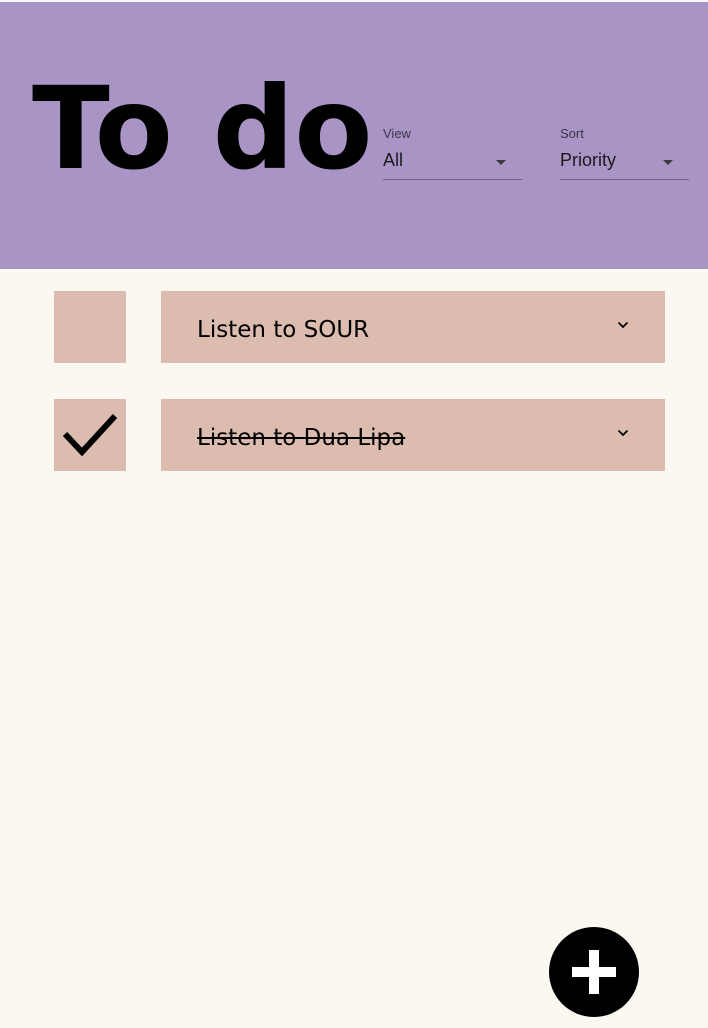  I want to click on task-row: Listen to SOUR, so click(354, 327).